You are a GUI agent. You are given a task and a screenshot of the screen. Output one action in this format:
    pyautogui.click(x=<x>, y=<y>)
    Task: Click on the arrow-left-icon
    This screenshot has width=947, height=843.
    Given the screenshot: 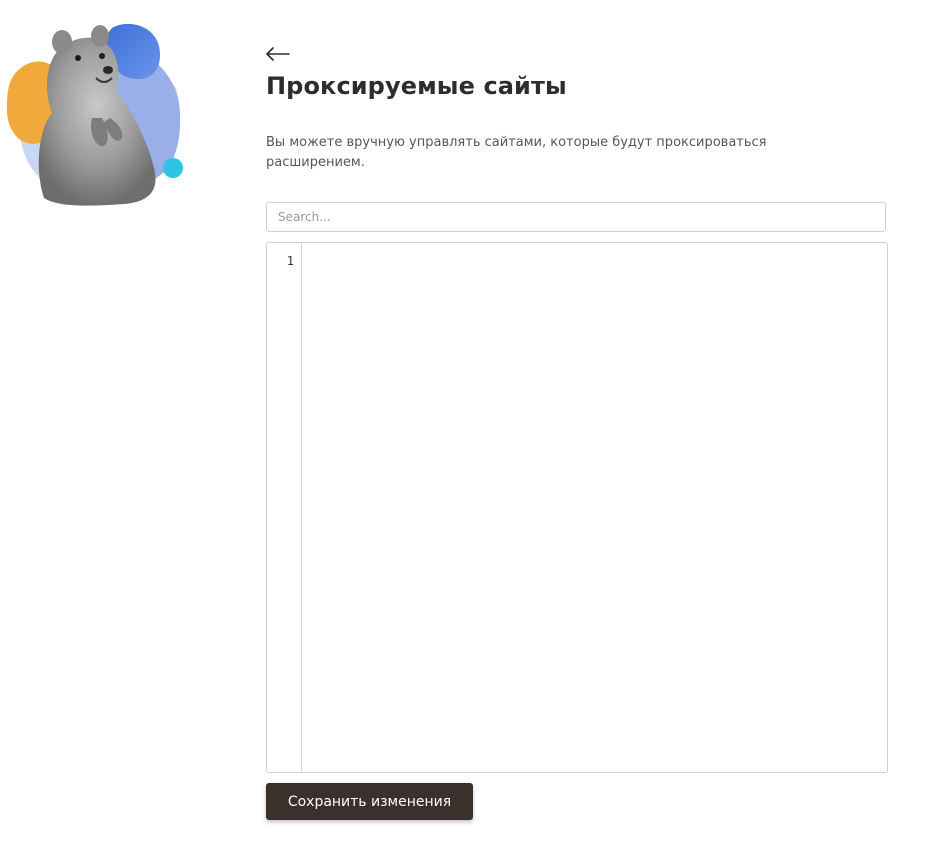 What is the action you would take?
    pyautogui.click(x=278, y=55)
    